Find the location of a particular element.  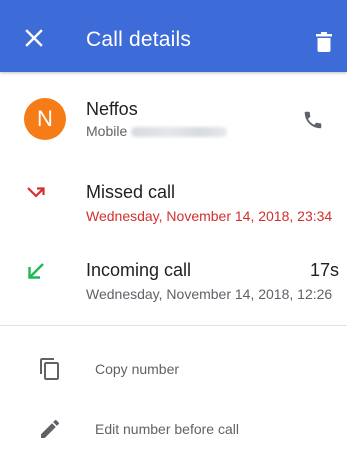

contact-name: Neffos is located at coordinates (112, 109).